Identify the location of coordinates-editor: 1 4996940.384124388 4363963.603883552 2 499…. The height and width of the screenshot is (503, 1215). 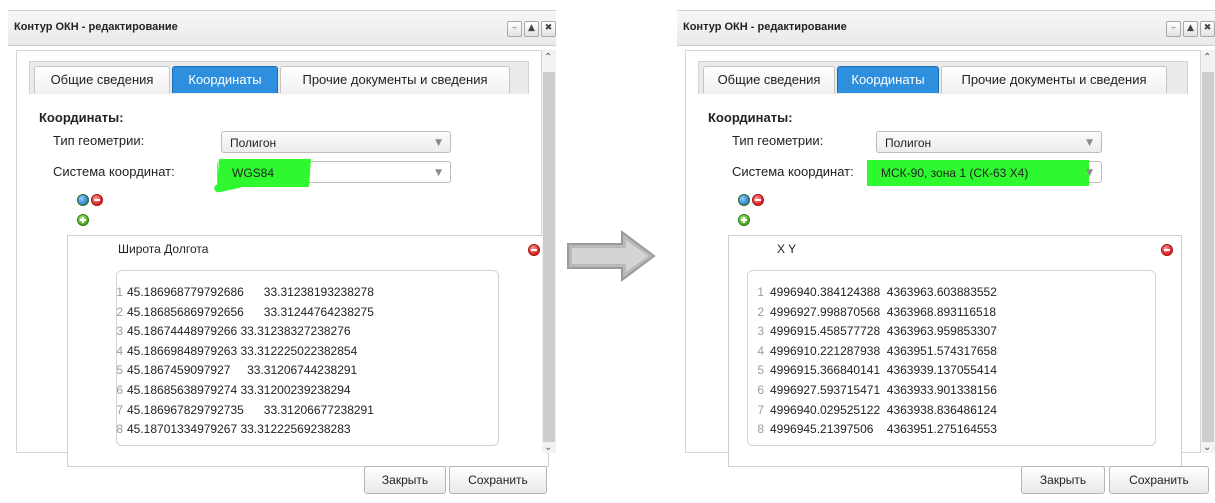
(951, 358).